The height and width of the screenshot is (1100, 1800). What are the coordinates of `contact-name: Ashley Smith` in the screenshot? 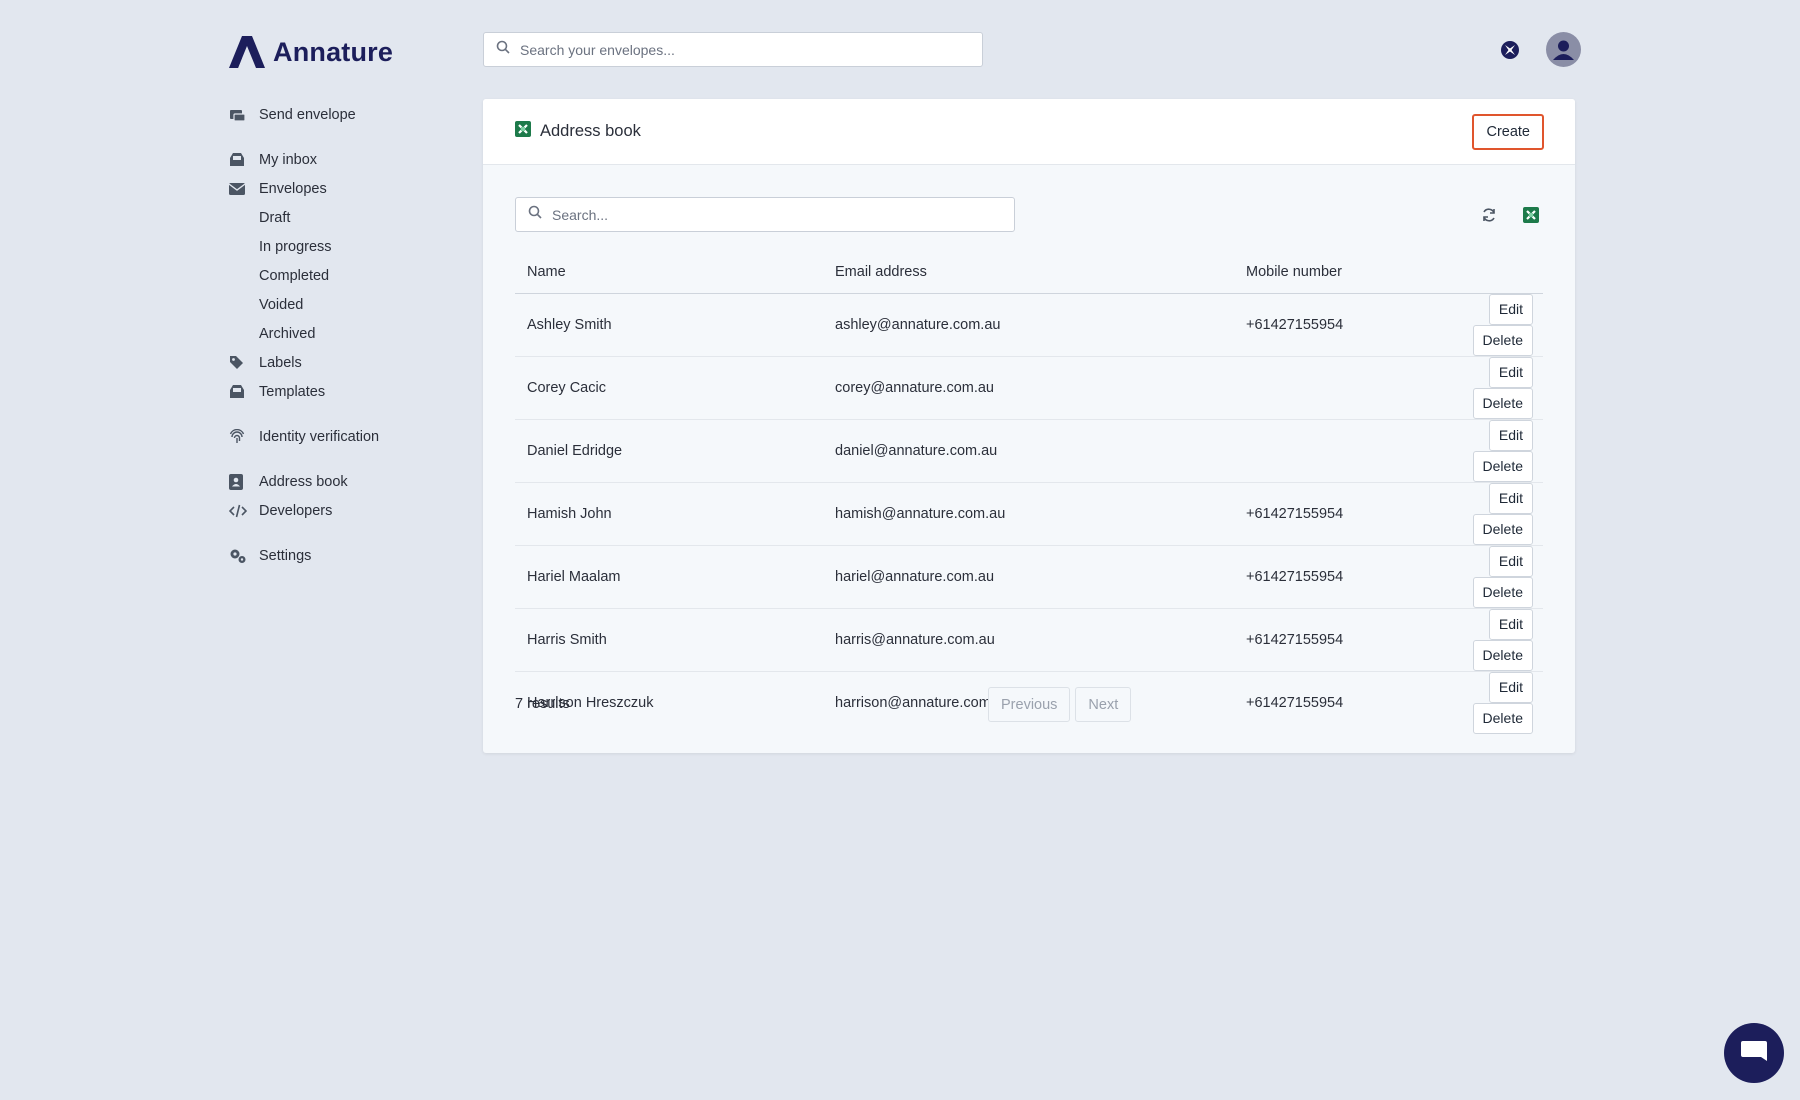 It's located at (669, 325).